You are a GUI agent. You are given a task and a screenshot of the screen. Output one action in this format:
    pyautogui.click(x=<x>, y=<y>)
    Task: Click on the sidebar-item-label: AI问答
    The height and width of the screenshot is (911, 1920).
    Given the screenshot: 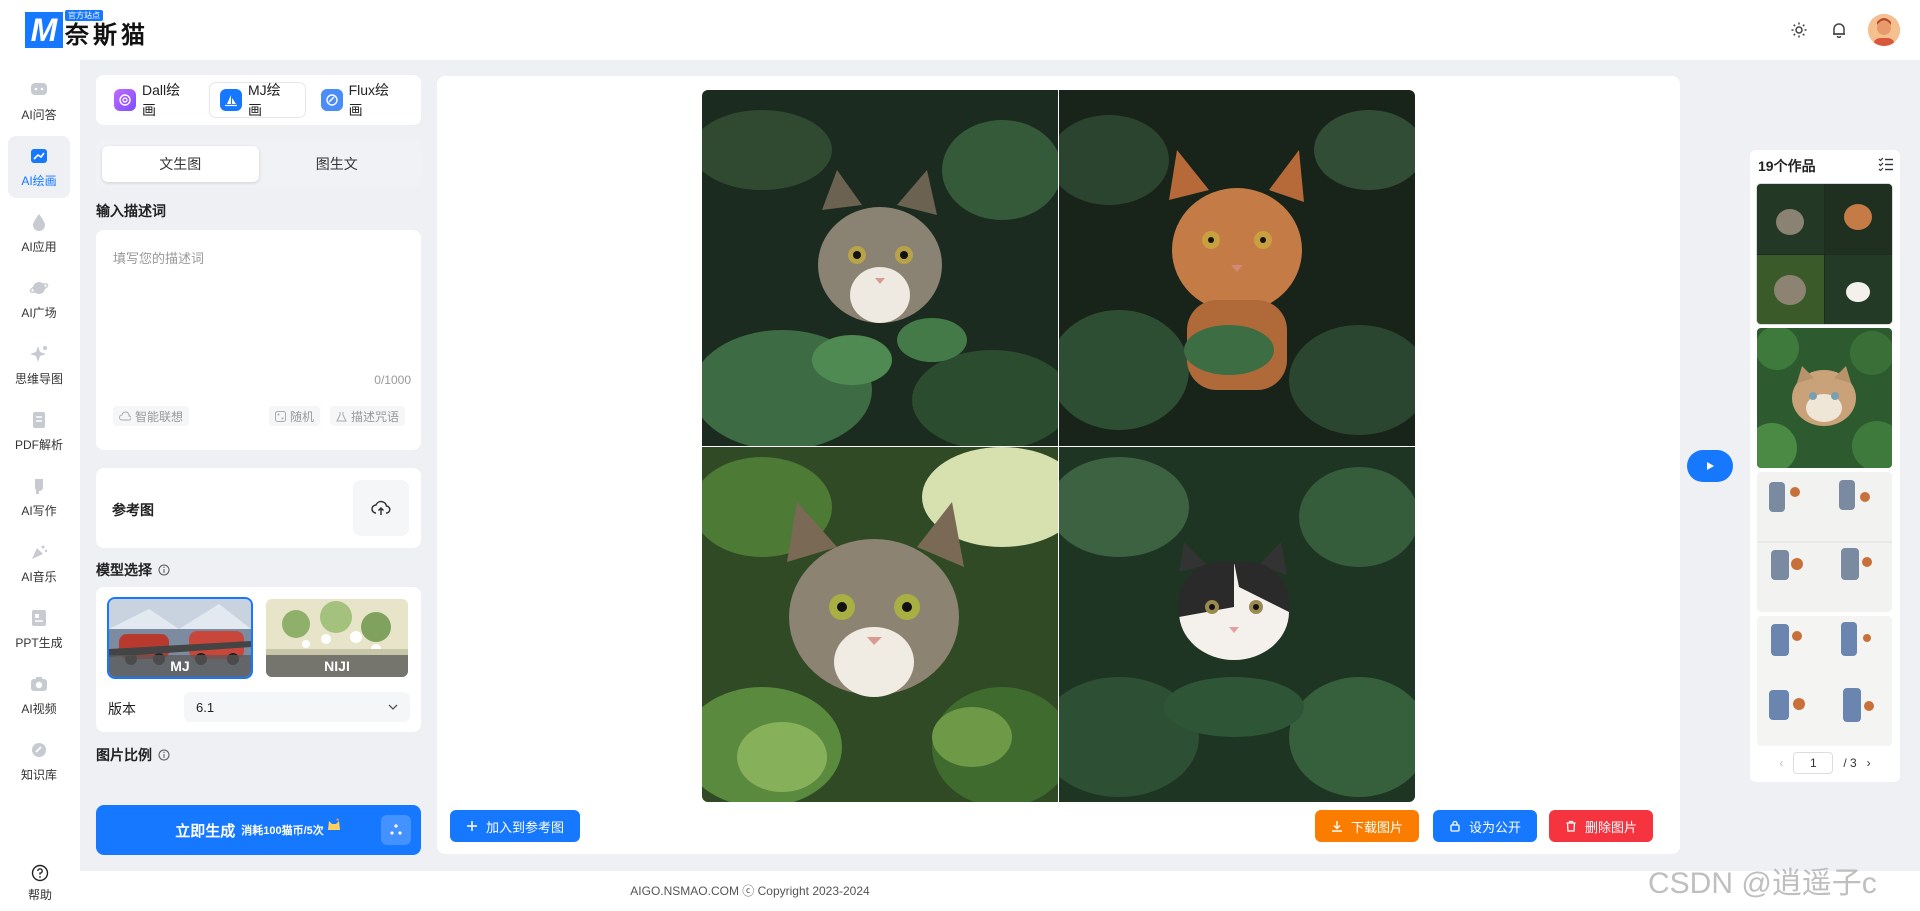 What is the action you would take?
    pyautogui.click(x=39, y=114)
    